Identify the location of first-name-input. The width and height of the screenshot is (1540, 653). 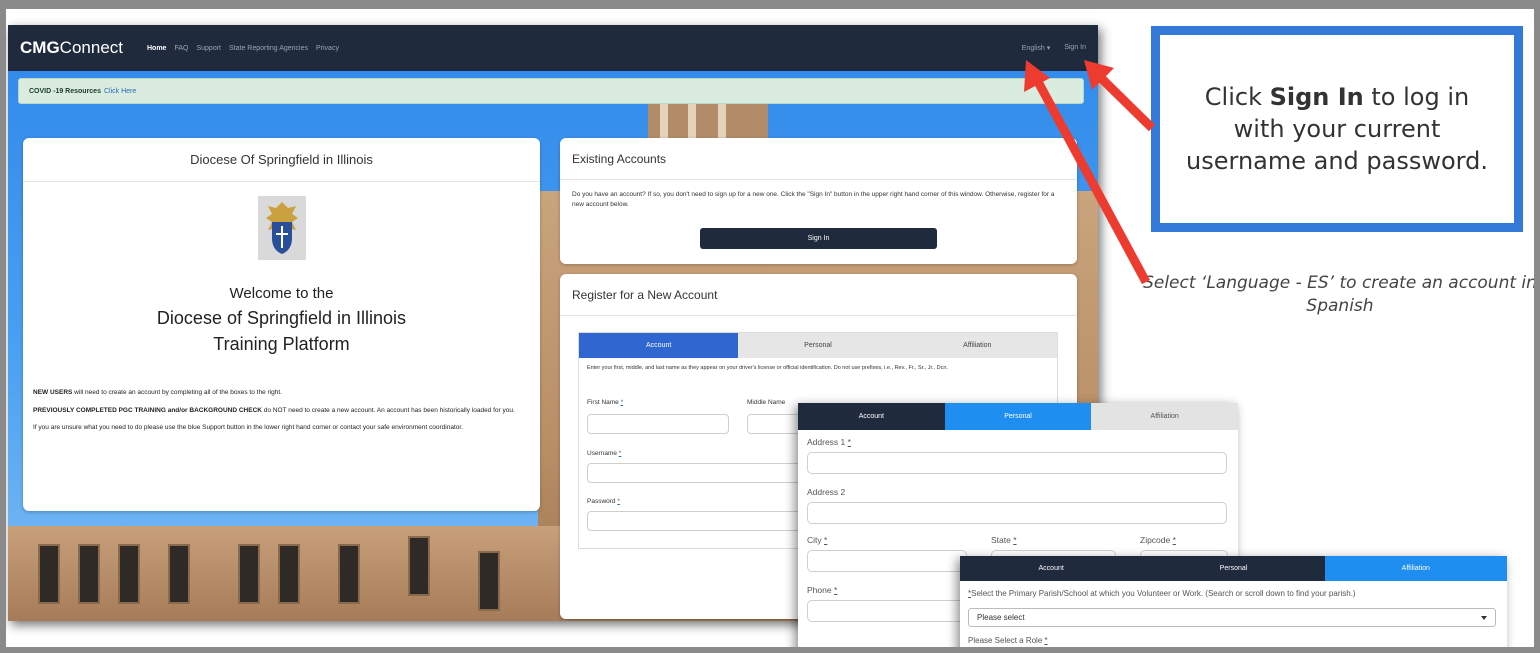
(658, 424).